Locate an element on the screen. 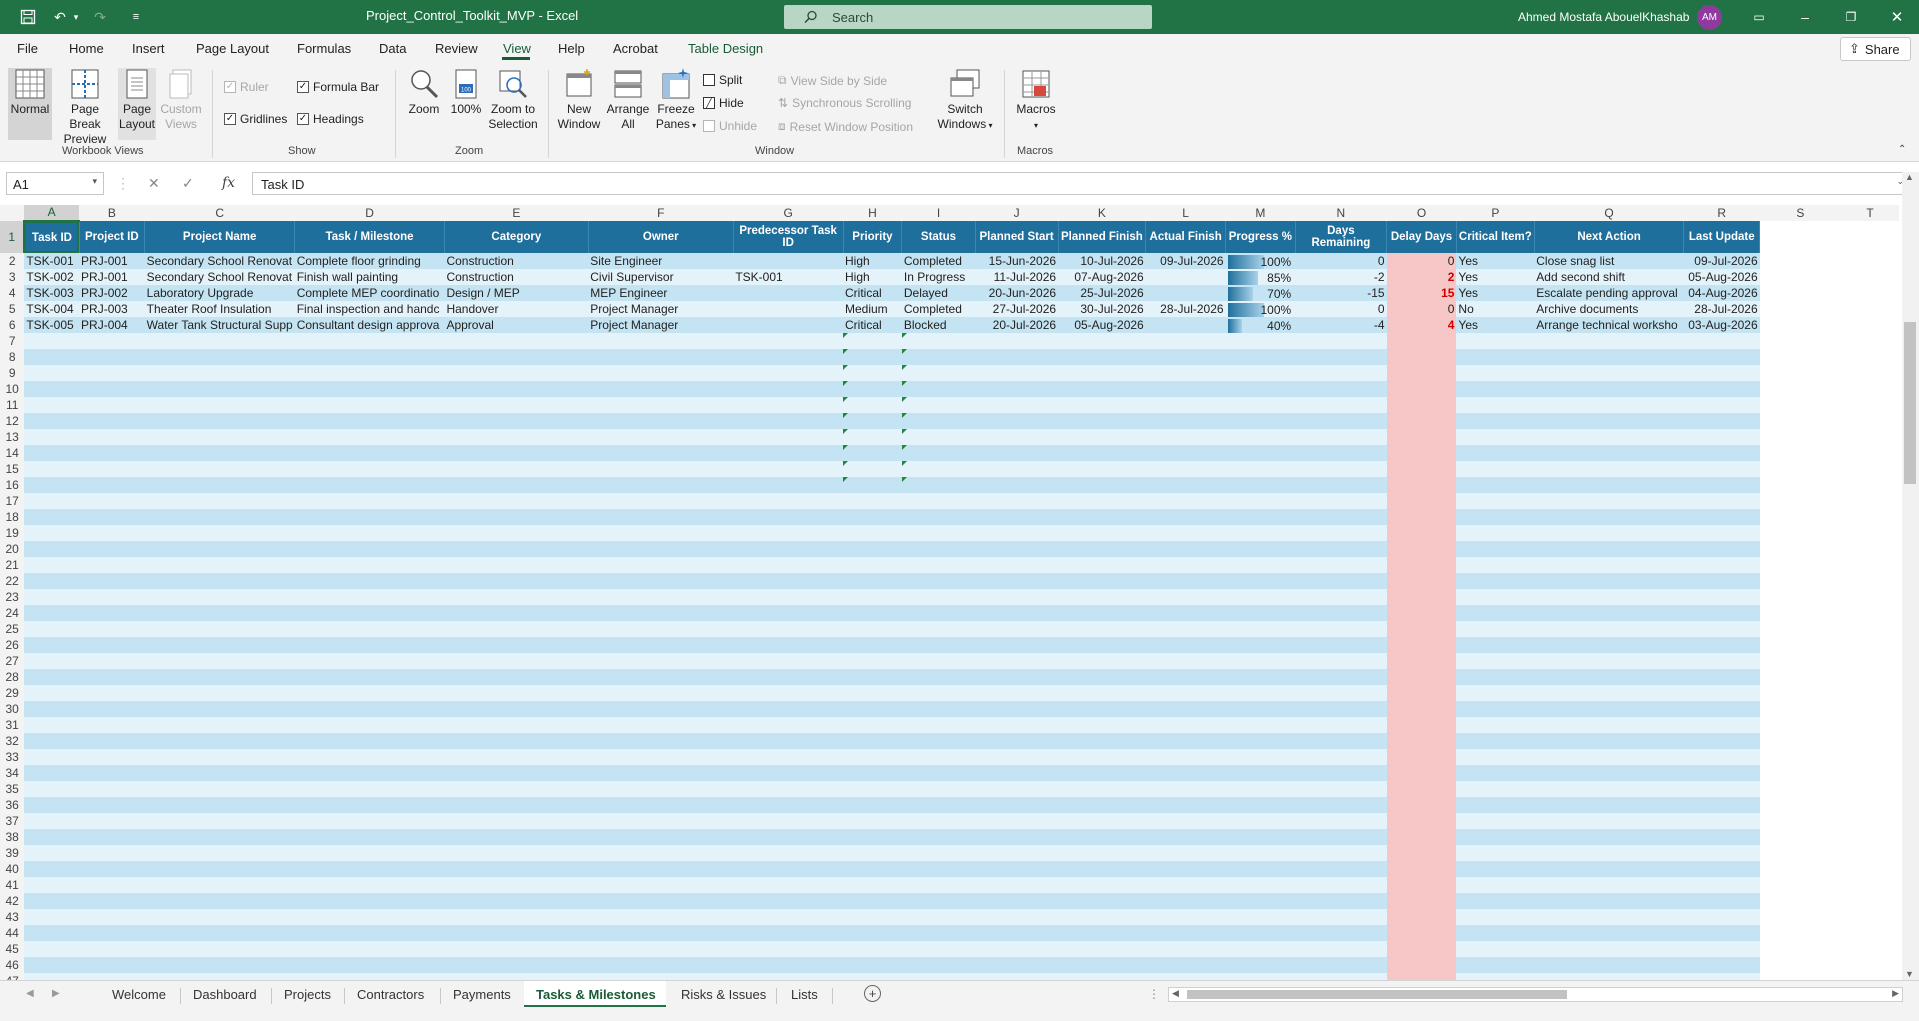 The width and height of the screenshot is (1919, 1021). hide-button: ╱ Hide is located at coordinates (723, 103).